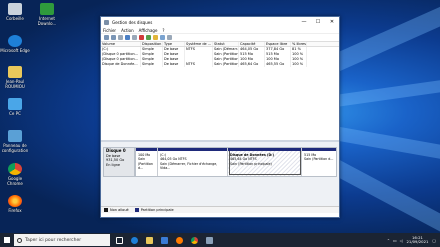 The width and height of the screenshot is (440, 247). Describe the element at coordinates (299, 44) in the screenshot. I see `column-percent-free: % libres` at that location.